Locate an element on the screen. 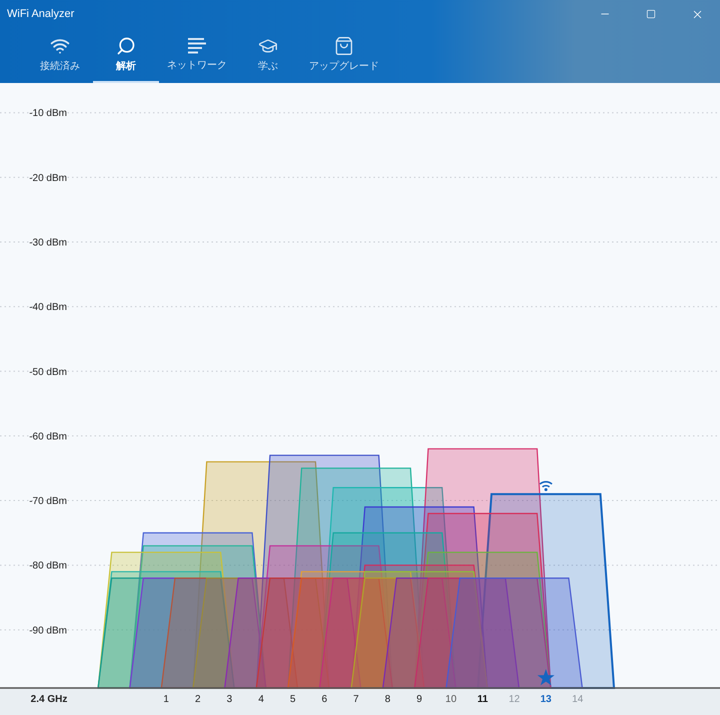 The height and width of the screenshot is (715, 720). x-axis-title: 2.4 GHz is located at coordinates (49, 699).